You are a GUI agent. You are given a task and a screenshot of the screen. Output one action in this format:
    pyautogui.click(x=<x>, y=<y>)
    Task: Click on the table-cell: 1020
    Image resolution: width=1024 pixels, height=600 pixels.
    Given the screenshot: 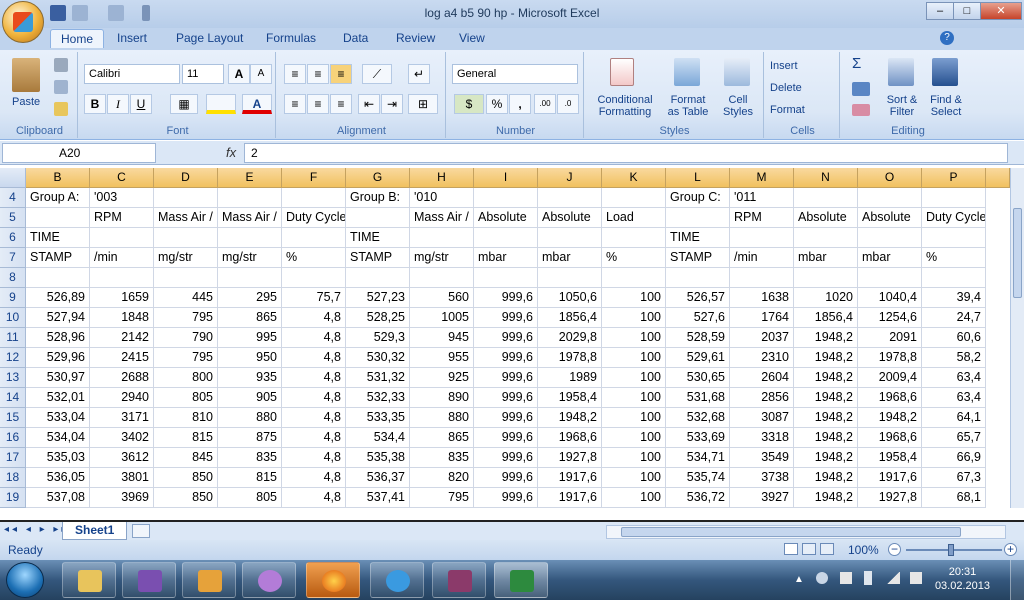 What is the action you would take?
    pyautogui.click(x=826, y=298)
    